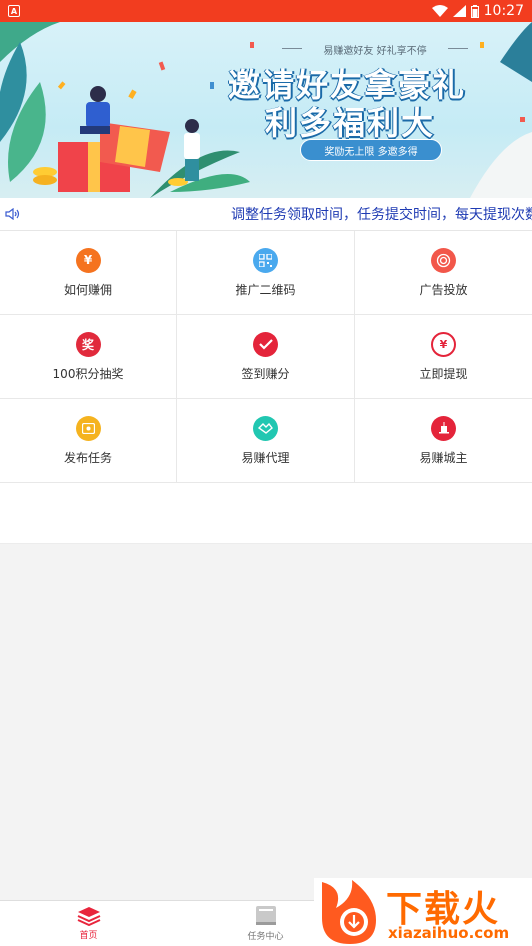  I want to click on tab-home: 首页, so click(88, 923).